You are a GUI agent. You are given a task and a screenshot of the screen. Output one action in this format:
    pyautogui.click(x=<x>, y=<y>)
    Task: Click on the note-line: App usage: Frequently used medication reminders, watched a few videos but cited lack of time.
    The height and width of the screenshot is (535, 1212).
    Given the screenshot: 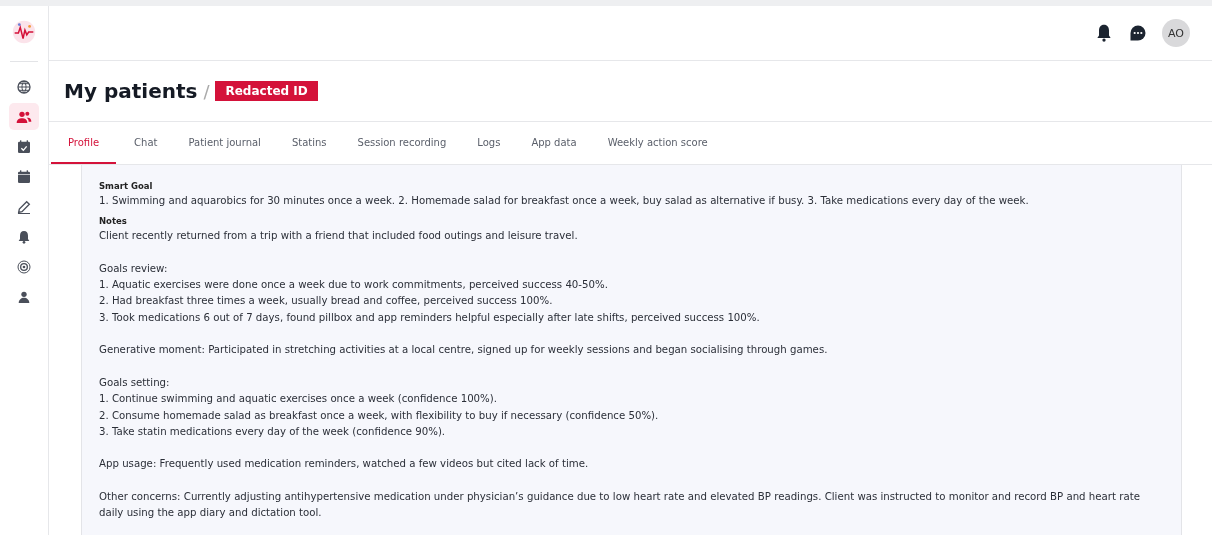 What is the action you would take?
    pyautogui.click(x=344, y=464)
    